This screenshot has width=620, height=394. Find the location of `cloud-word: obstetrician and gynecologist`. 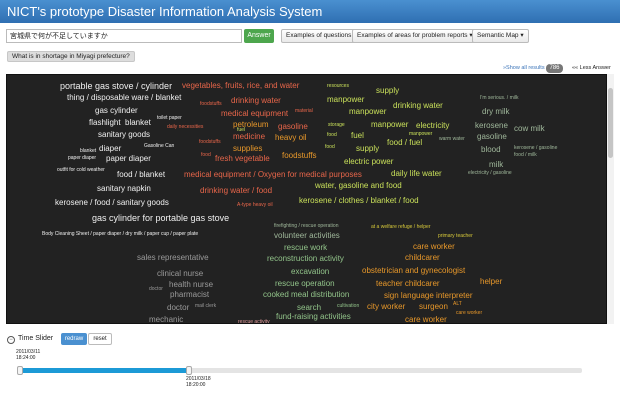

cloud-word: obstetrician and gynecologist is located at coordinates (413, 271).